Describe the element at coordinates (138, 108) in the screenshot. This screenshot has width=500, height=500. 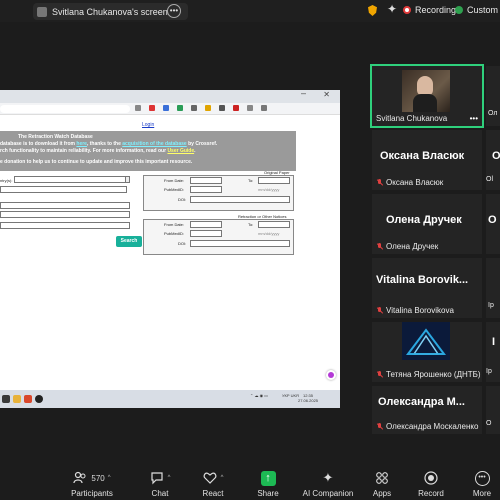
I see `star-icon` at that location.